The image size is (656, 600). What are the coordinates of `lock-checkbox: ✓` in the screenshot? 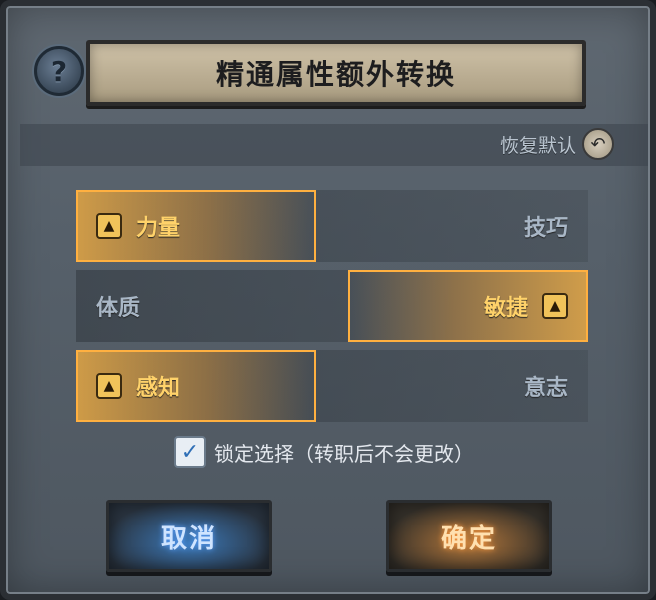 It's located at (190, 452).